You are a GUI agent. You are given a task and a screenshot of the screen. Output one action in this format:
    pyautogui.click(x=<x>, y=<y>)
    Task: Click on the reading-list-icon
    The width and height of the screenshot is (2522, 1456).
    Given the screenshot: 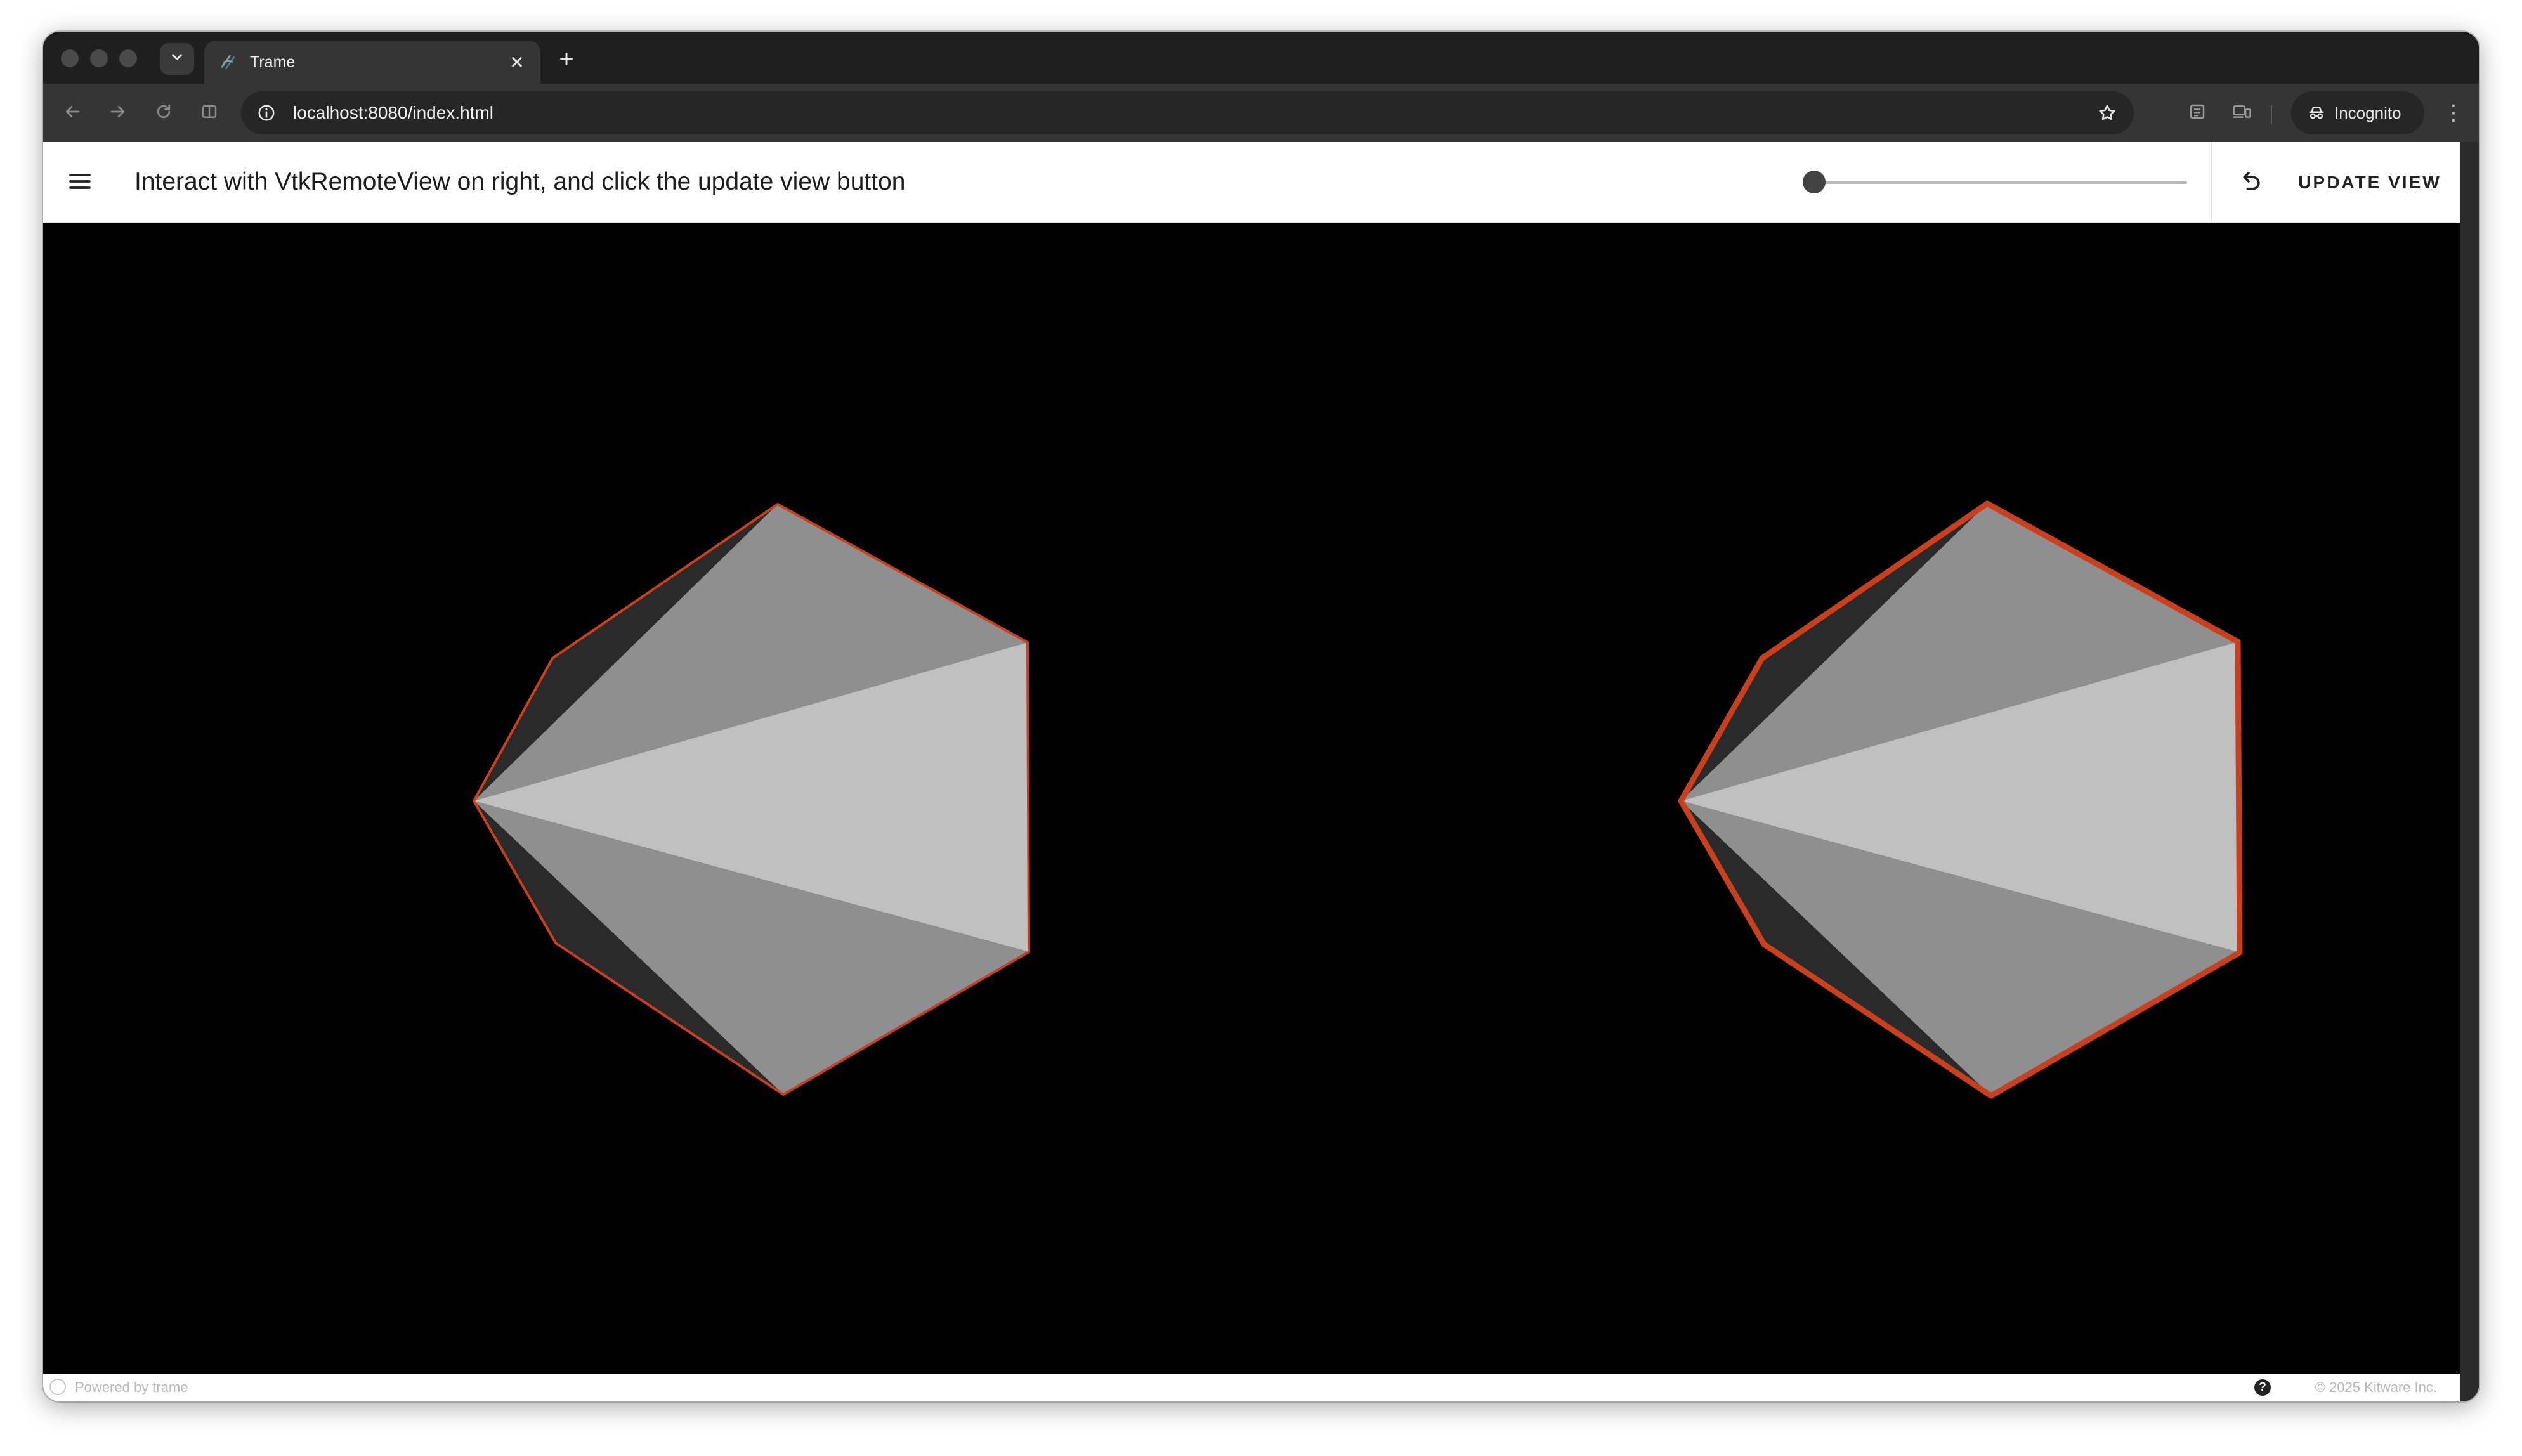 What is the action you would take?
    pyautogui.click(x=2197, y=113)
    